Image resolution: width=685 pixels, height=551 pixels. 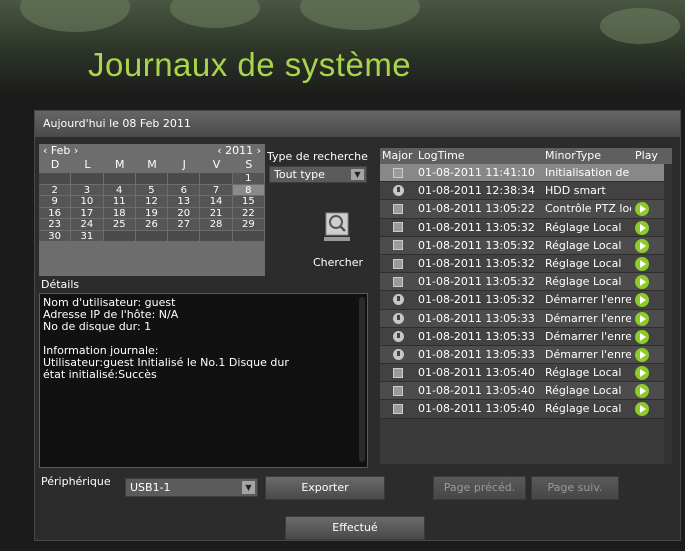 What do you see at coordinates (248, 202) in the screenshot?
I see `calendar-day: 15` at bounding box center [248, 202].